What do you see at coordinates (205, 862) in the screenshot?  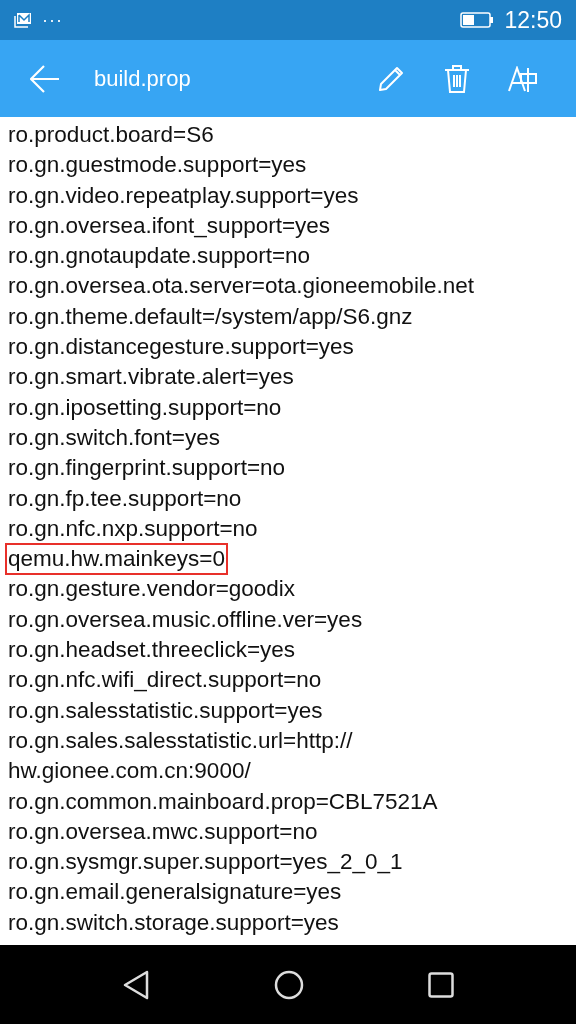 I see `text-line: ro.gn.sysmgr.super.support=yes_2_0_1` at bounding box center [205, 862].